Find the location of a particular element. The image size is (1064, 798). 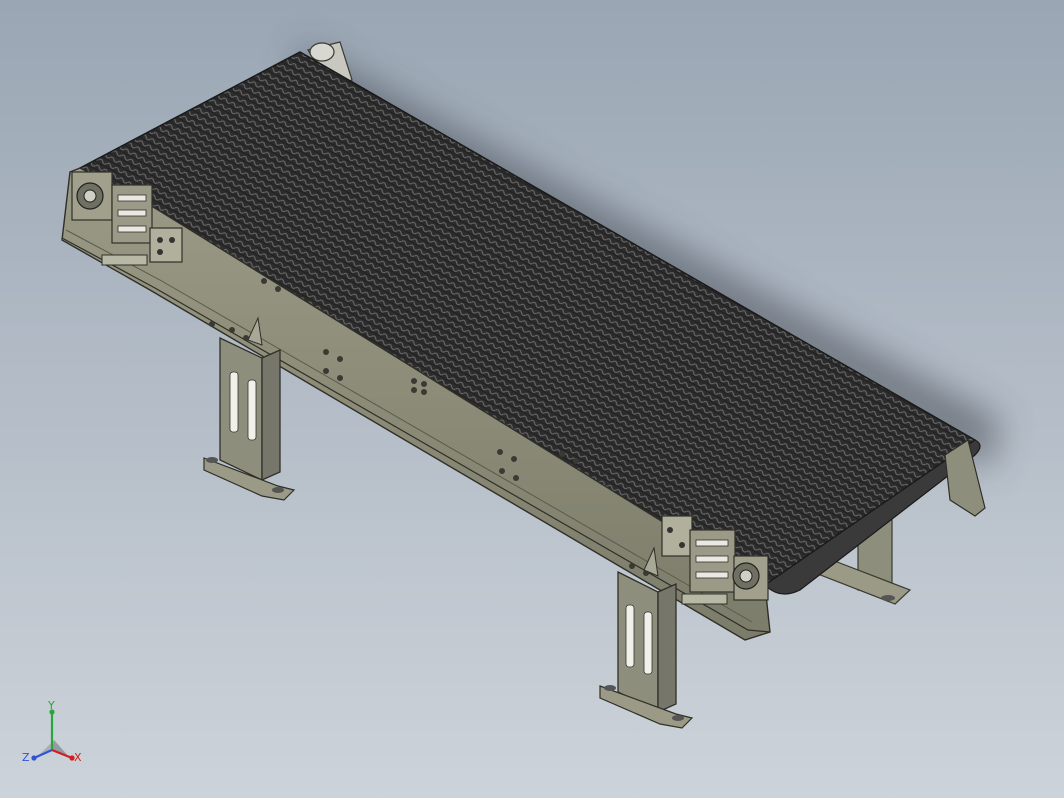

view-orientation-triad: Y X Z is located at coordinates (54, 740).